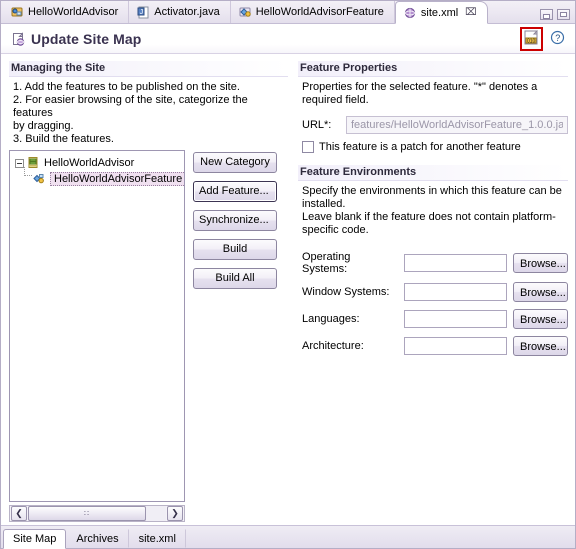  Describe the element at coordinates (39, 179) in the screenshot. I see `feature-node-icon` at that location.